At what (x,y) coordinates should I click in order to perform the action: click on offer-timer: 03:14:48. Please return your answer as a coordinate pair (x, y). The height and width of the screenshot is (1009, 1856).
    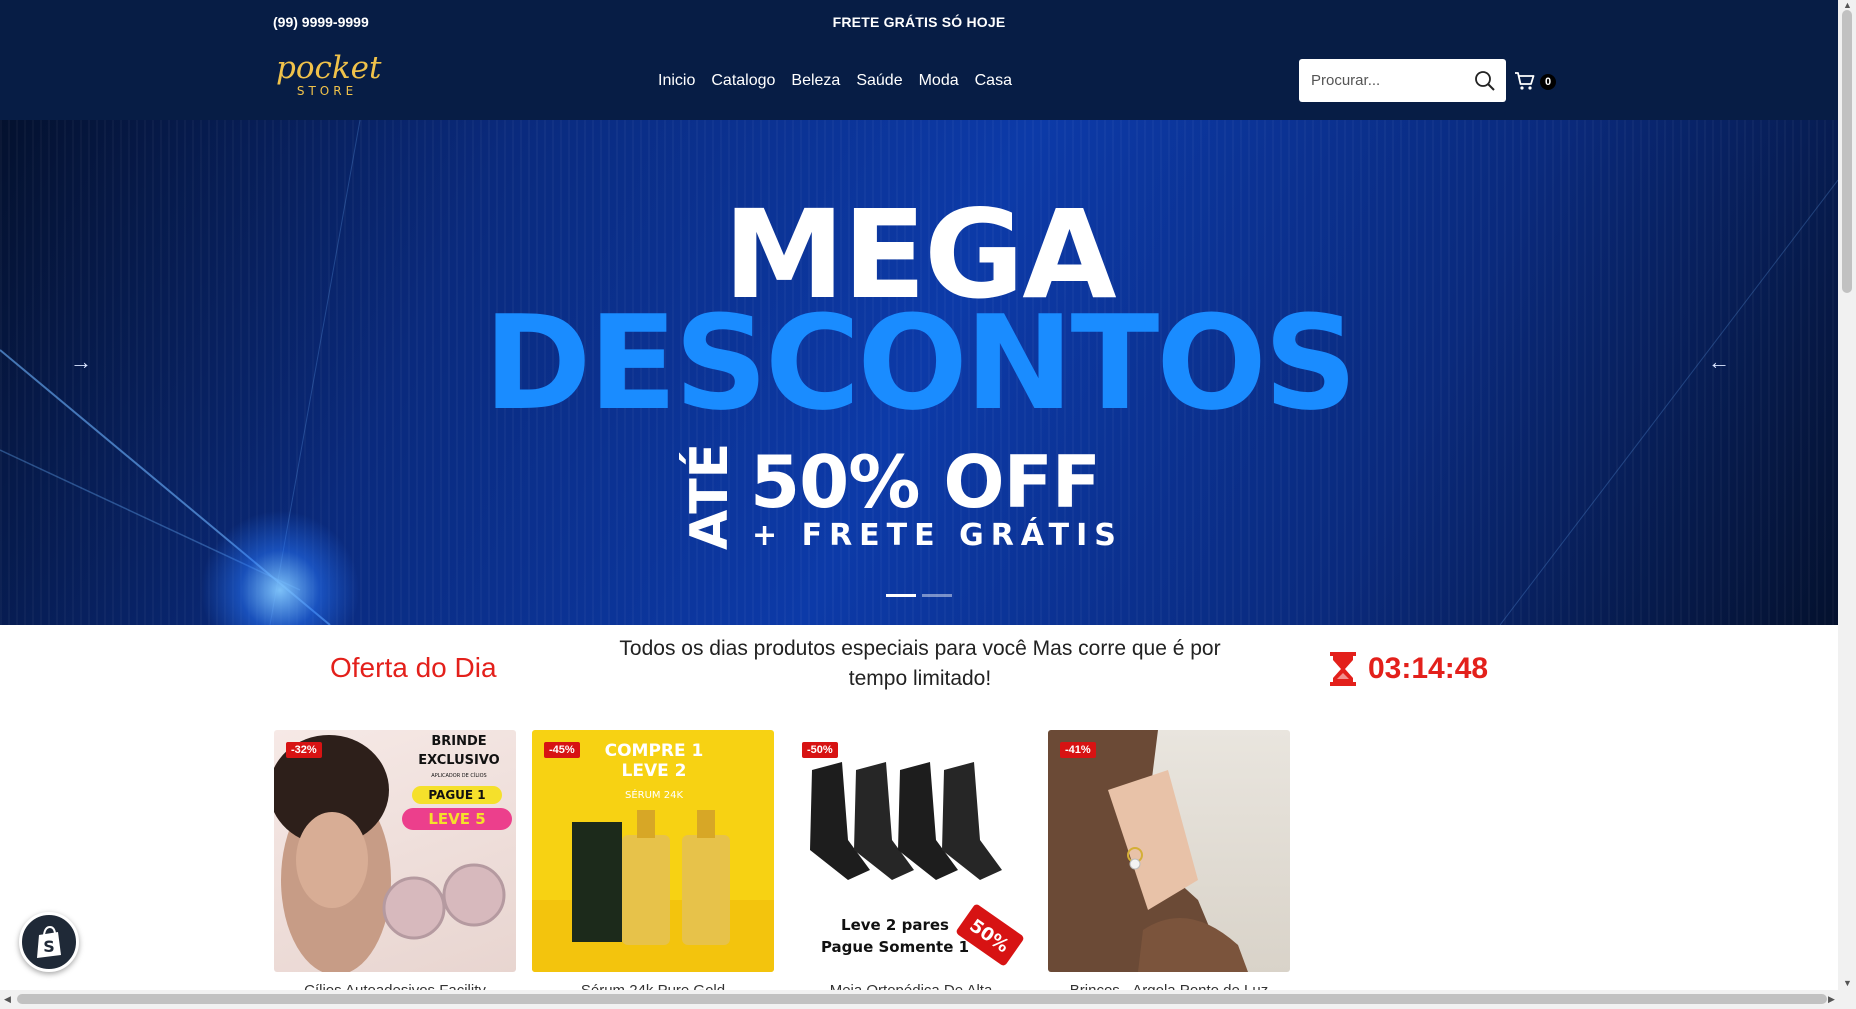
    Looking at the image, I should click on (1409, 669).